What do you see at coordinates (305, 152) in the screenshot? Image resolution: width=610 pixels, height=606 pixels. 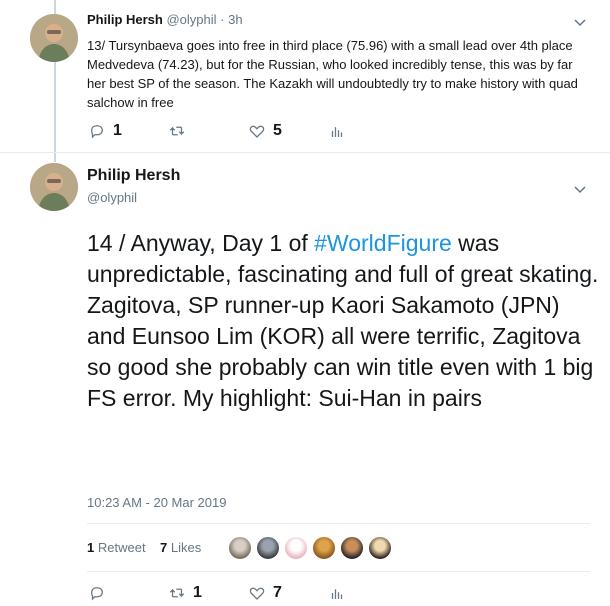 I see `tweet-divider` at bounding box center [305, 152].